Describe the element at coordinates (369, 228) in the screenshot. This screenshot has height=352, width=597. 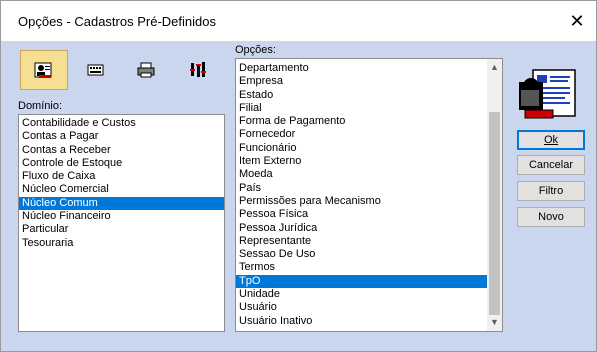
I see `opcoes-list-item: Pessoa Jurídica` at that location.